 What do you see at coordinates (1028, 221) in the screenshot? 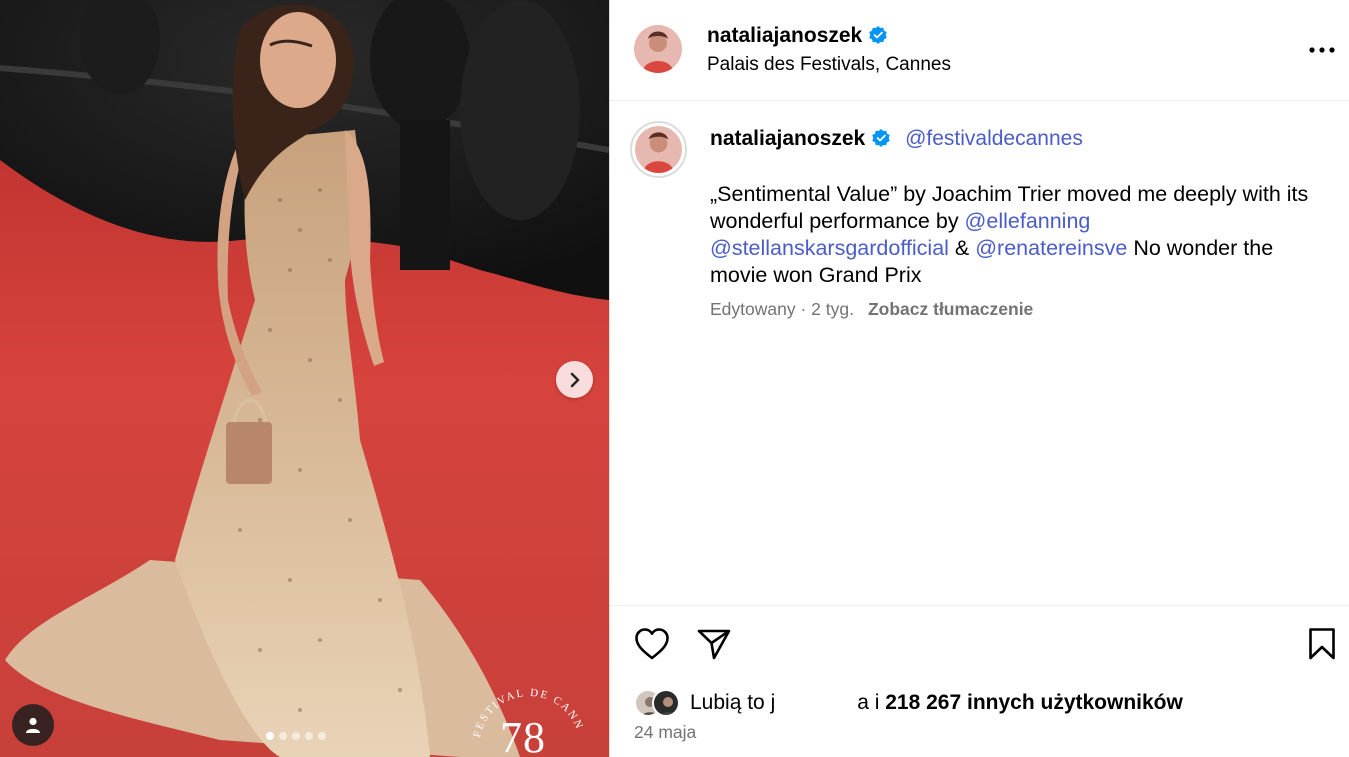
I see `mention-ellefanning: @ellefanning` at bounding box center [1028, 221].